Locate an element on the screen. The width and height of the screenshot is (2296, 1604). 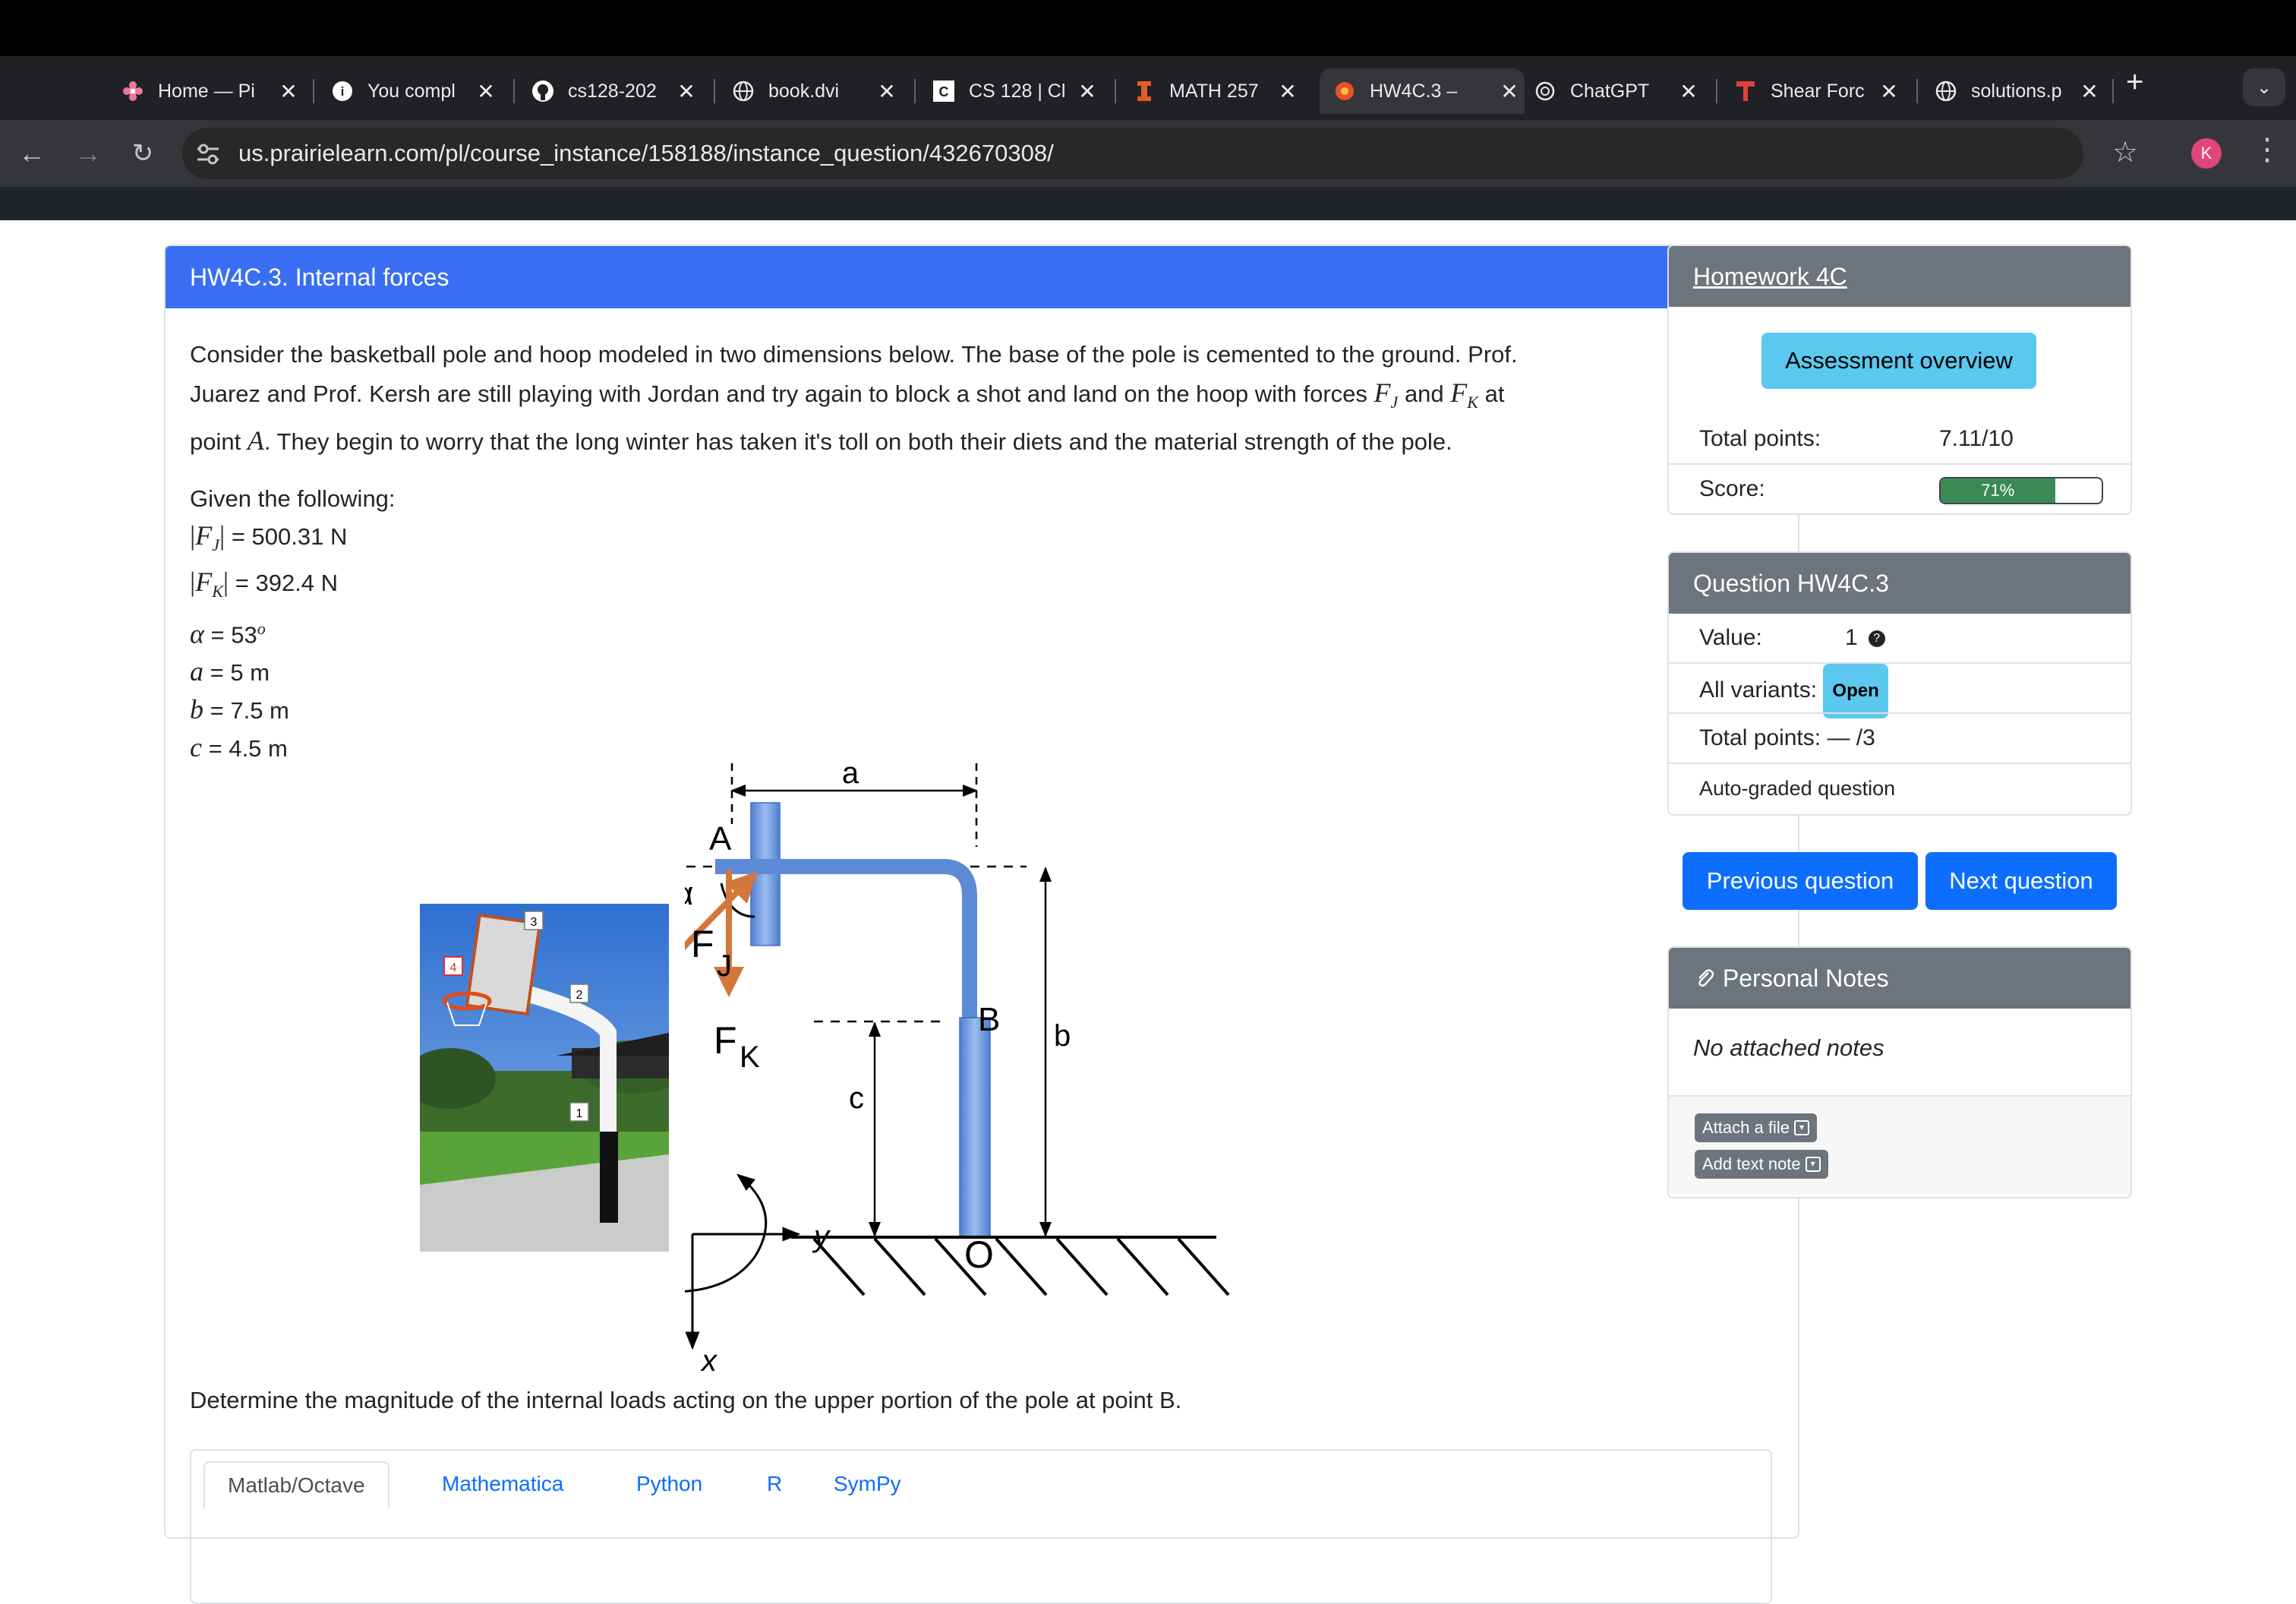
tab-title: cs128-202 is located at coordinates (613, 91).